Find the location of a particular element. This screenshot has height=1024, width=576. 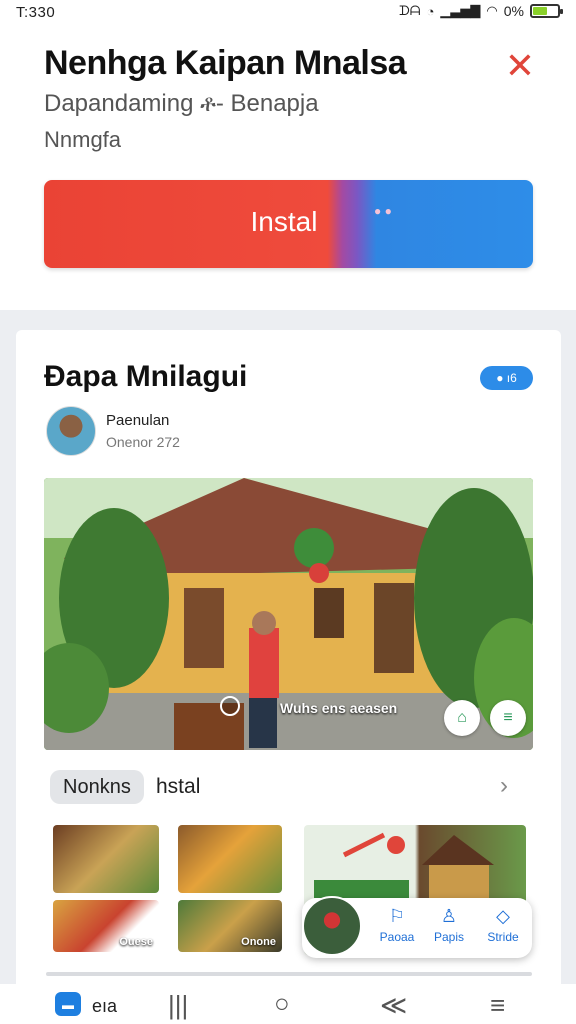

float-item-paoaa: ⚐ Paoaa is located at coordinates (397, 925).